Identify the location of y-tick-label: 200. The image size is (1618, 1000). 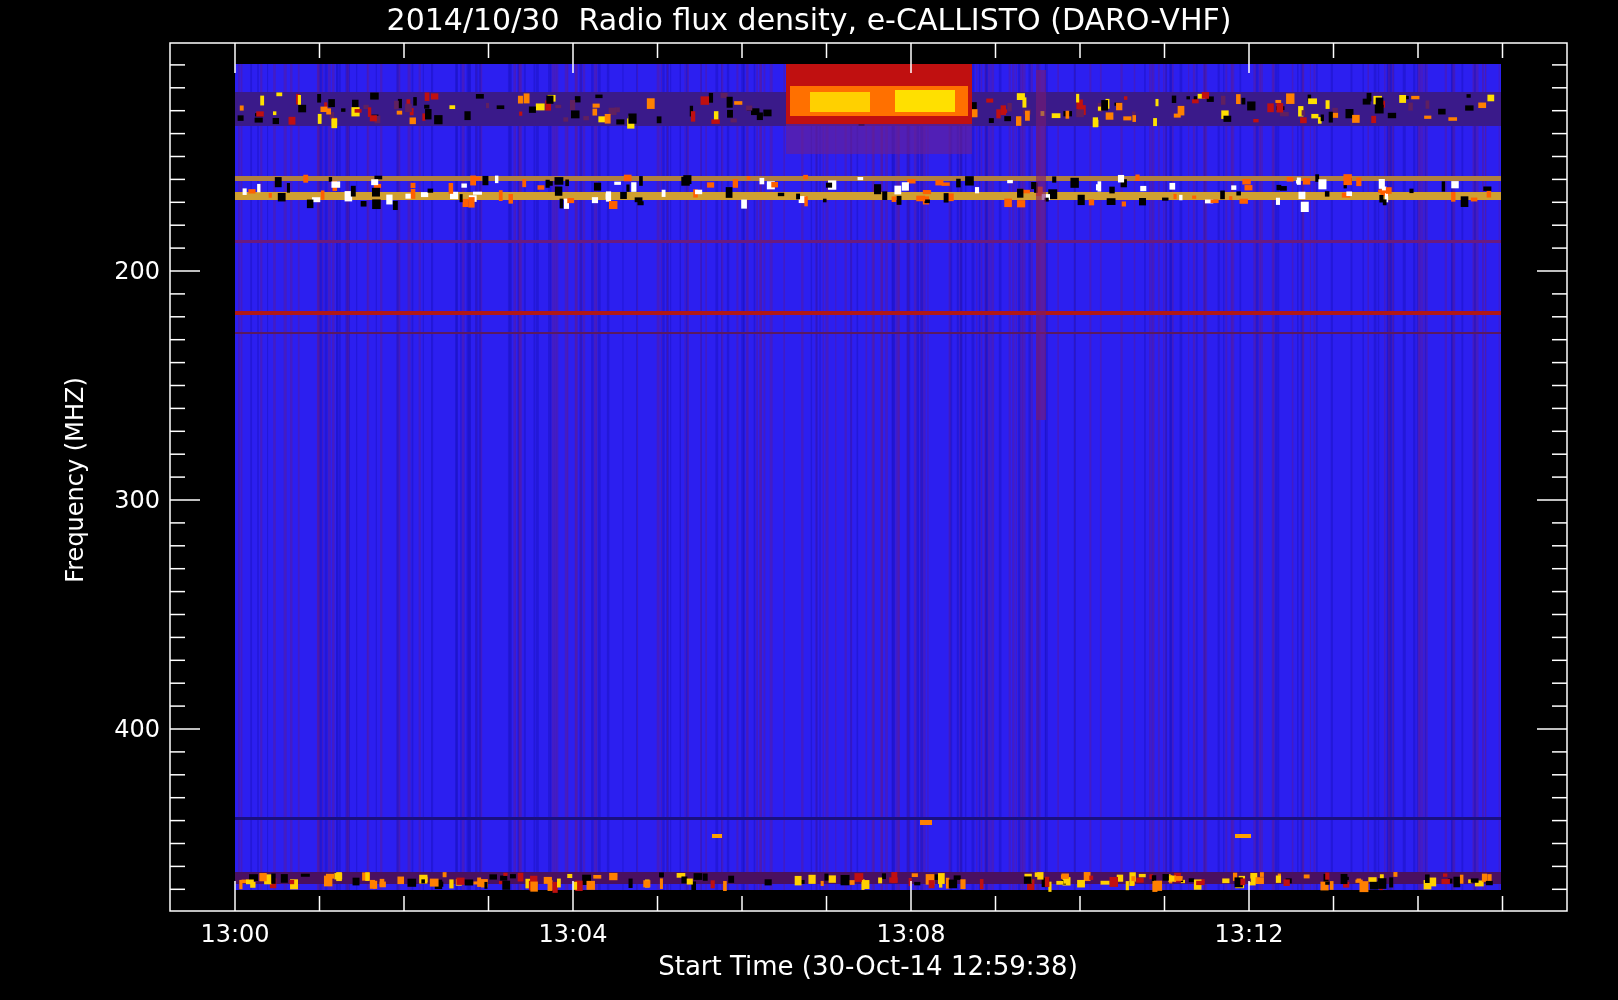
(137, 271).